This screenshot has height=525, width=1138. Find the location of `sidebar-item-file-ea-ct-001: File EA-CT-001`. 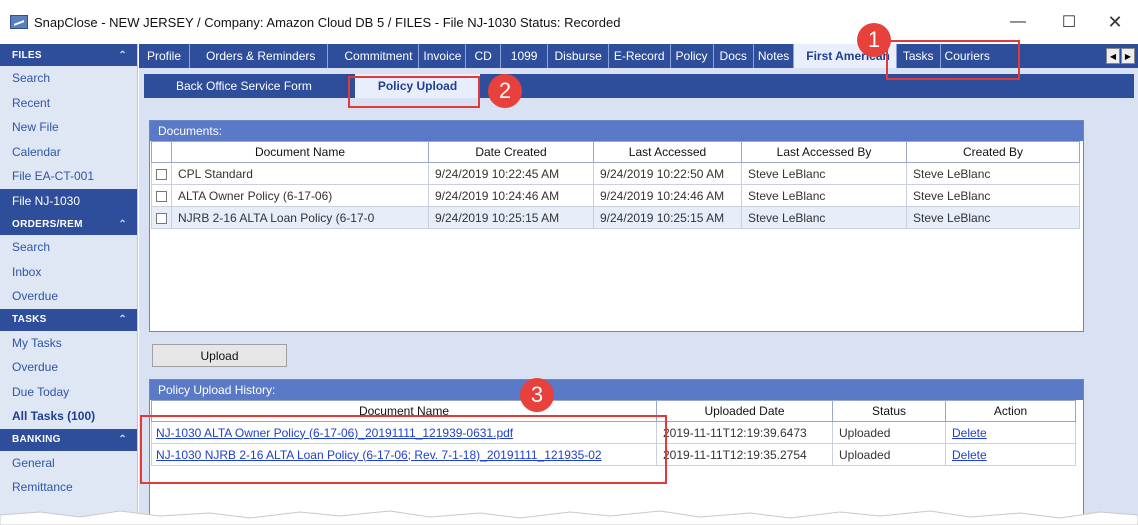

sidebar-item-file-ea-ct-001: File EA-CT-001 is located at coordinates (68, 176).